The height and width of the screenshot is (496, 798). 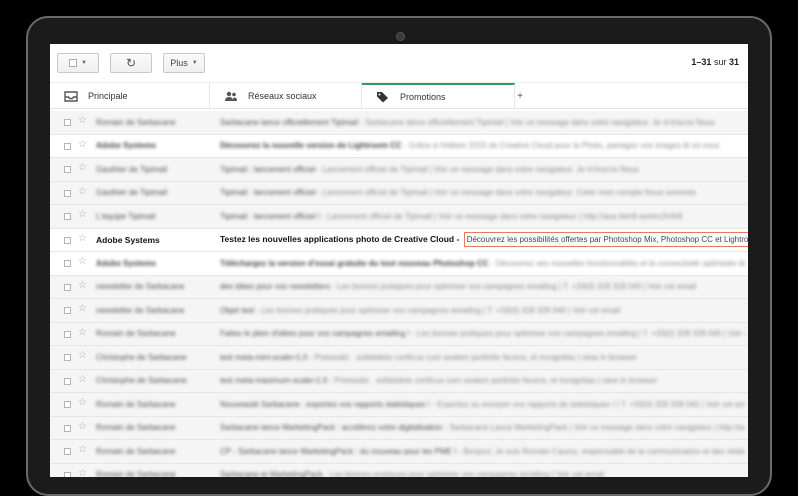 I want to click on refresh-icon: ↻, so click(x=131, y=63).